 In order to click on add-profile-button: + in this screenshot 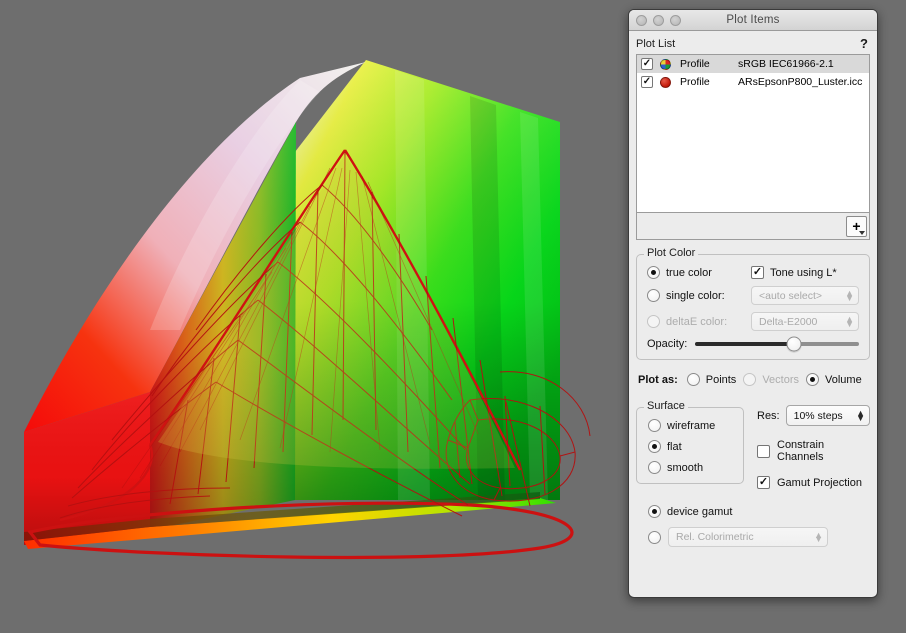, I will do `click(856, 226)`.